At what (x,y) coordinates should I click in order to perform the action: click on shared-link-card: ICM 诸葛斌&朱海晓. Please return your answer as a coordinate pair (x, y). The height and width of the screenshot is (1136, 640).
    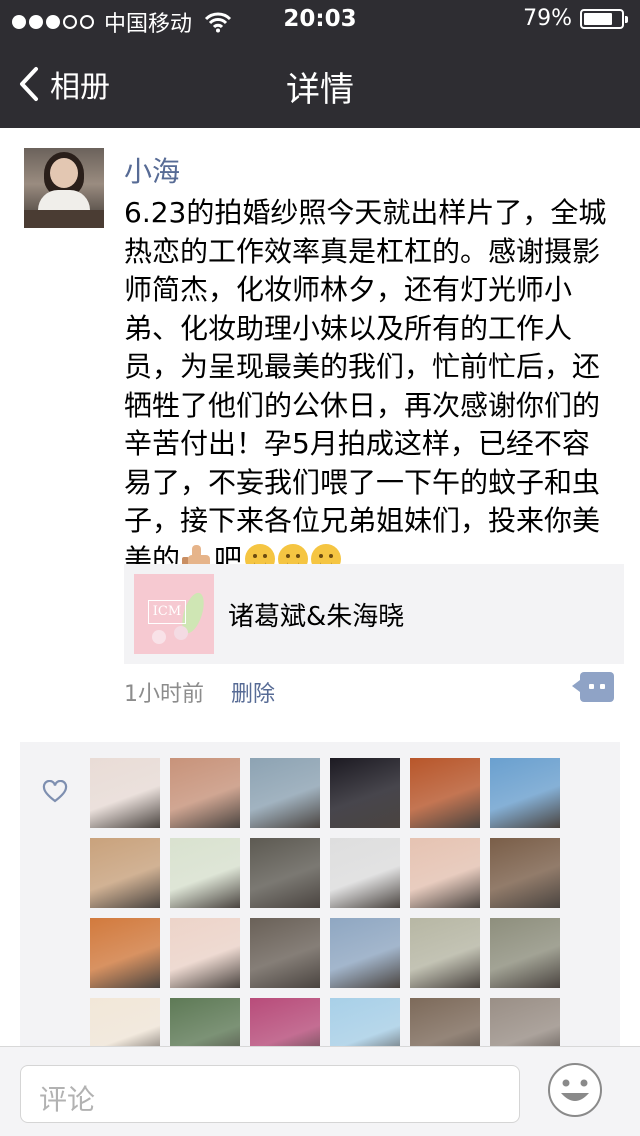
    Looking at the image, I should click on (374, 614).